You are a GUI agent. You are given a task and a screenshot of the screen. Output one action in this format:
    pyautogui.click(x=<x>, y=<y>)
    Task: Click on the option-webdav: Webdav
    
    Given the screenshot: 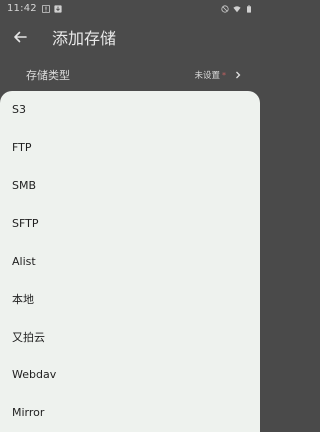 What is the action you would take?
    pyautogui.click(x=130, y=375)
    